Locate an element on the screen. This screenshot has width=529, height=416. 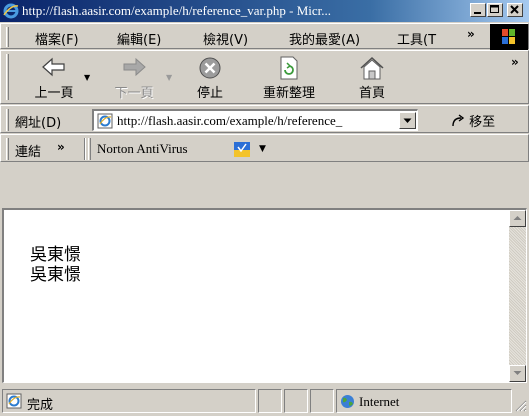
chevron-down-icon is located at coordinates (407, 120).